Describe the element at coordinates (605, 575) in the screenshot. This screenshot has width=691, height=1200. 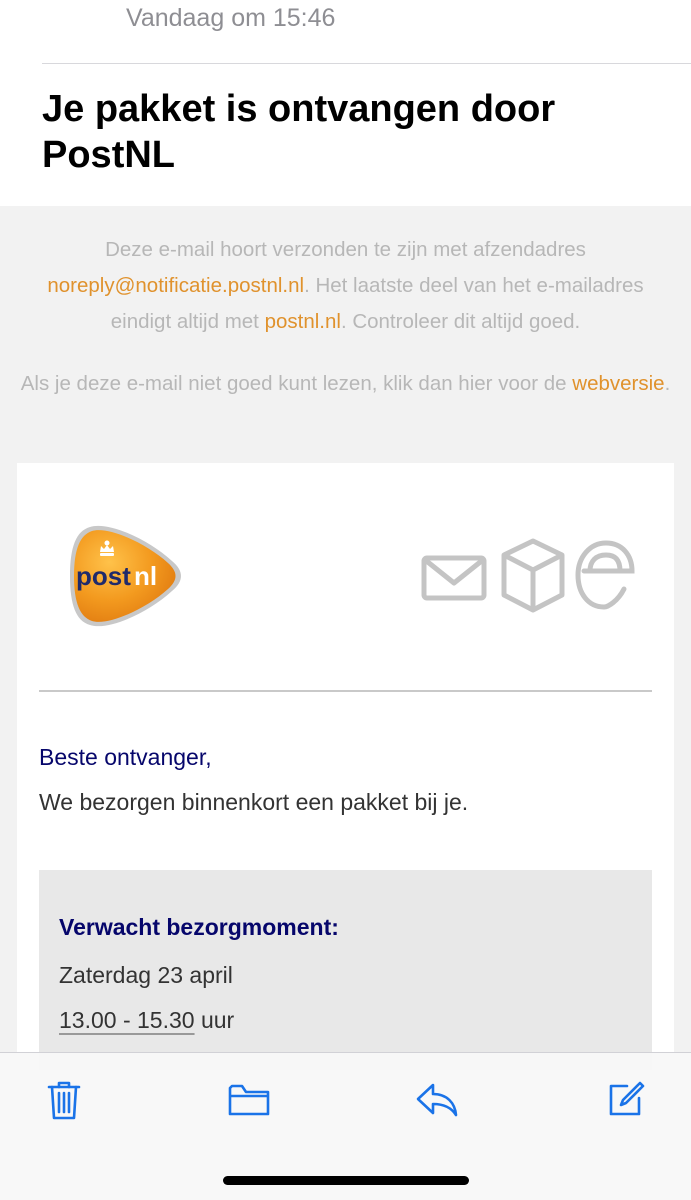
I see `at-sign-icon` at that location.